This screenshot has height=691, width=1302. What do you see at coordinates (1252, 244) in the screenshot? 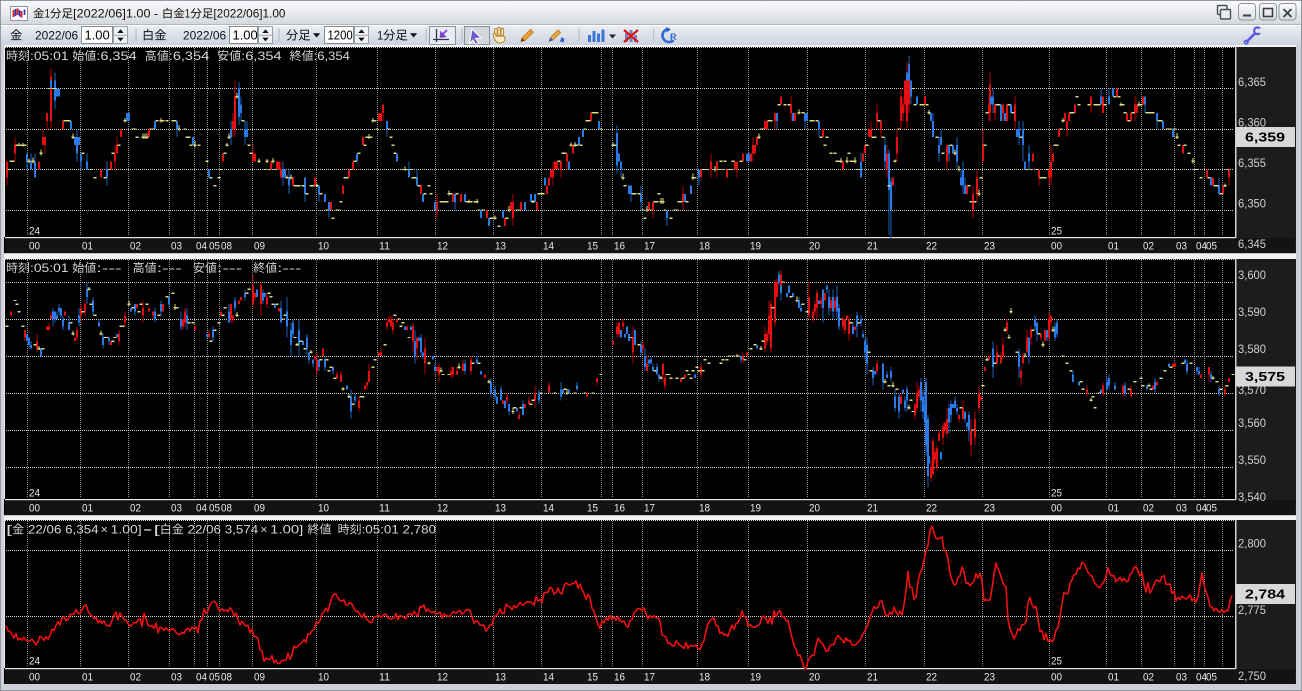
I see `svg-text: 6,345` at bounding box center [1252, 244].